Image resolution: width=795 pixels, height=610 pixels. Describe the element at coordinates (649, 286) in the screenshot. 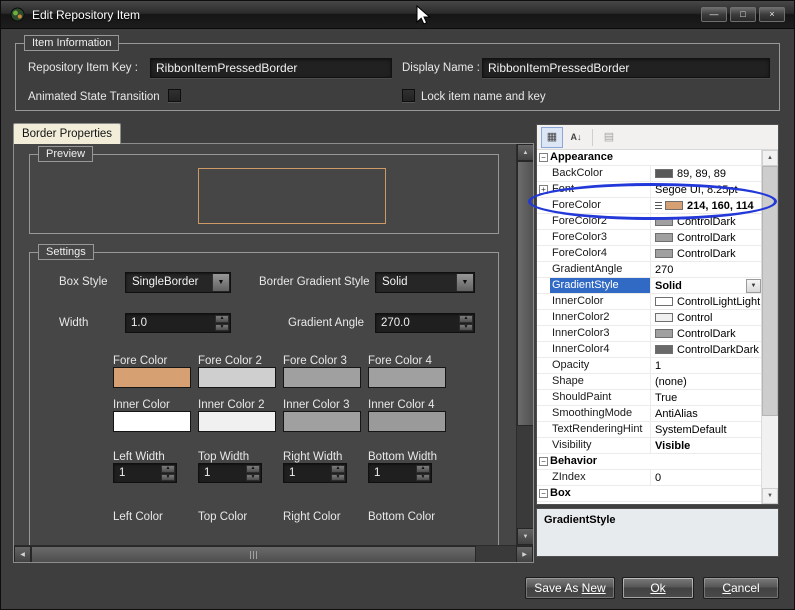

I see `property-row-gradientstyle: GradientStyle Solid ▼` at that location.